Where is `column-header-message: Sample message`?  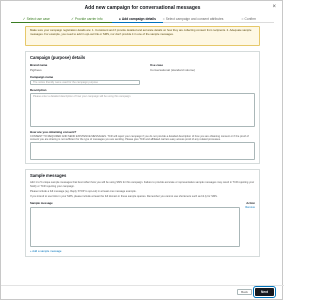 column-header-message: Sample message is located at coordinates (41, 203).